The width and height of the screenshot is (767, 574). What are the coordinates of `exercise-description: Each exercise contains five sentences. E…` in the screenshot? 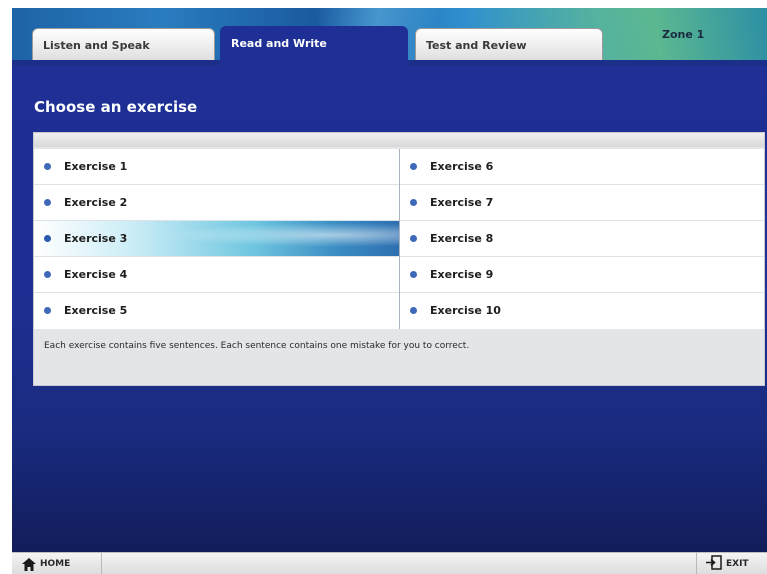 It's located at (257, 346).